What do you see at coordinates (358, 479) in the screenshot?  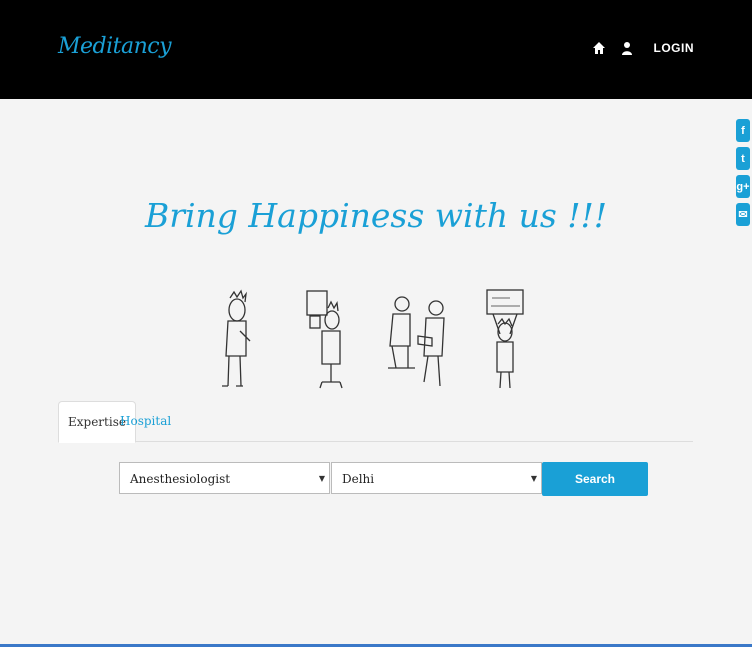 I see `location-select-value: Delhi` at bounding box center [358, 479].